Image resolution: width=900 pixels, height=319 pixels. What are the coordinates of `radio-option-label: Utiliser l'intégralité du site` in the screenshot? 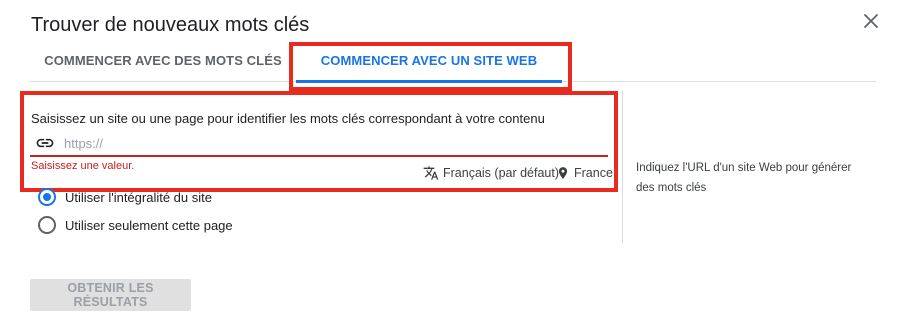 It's located at (138, 197).